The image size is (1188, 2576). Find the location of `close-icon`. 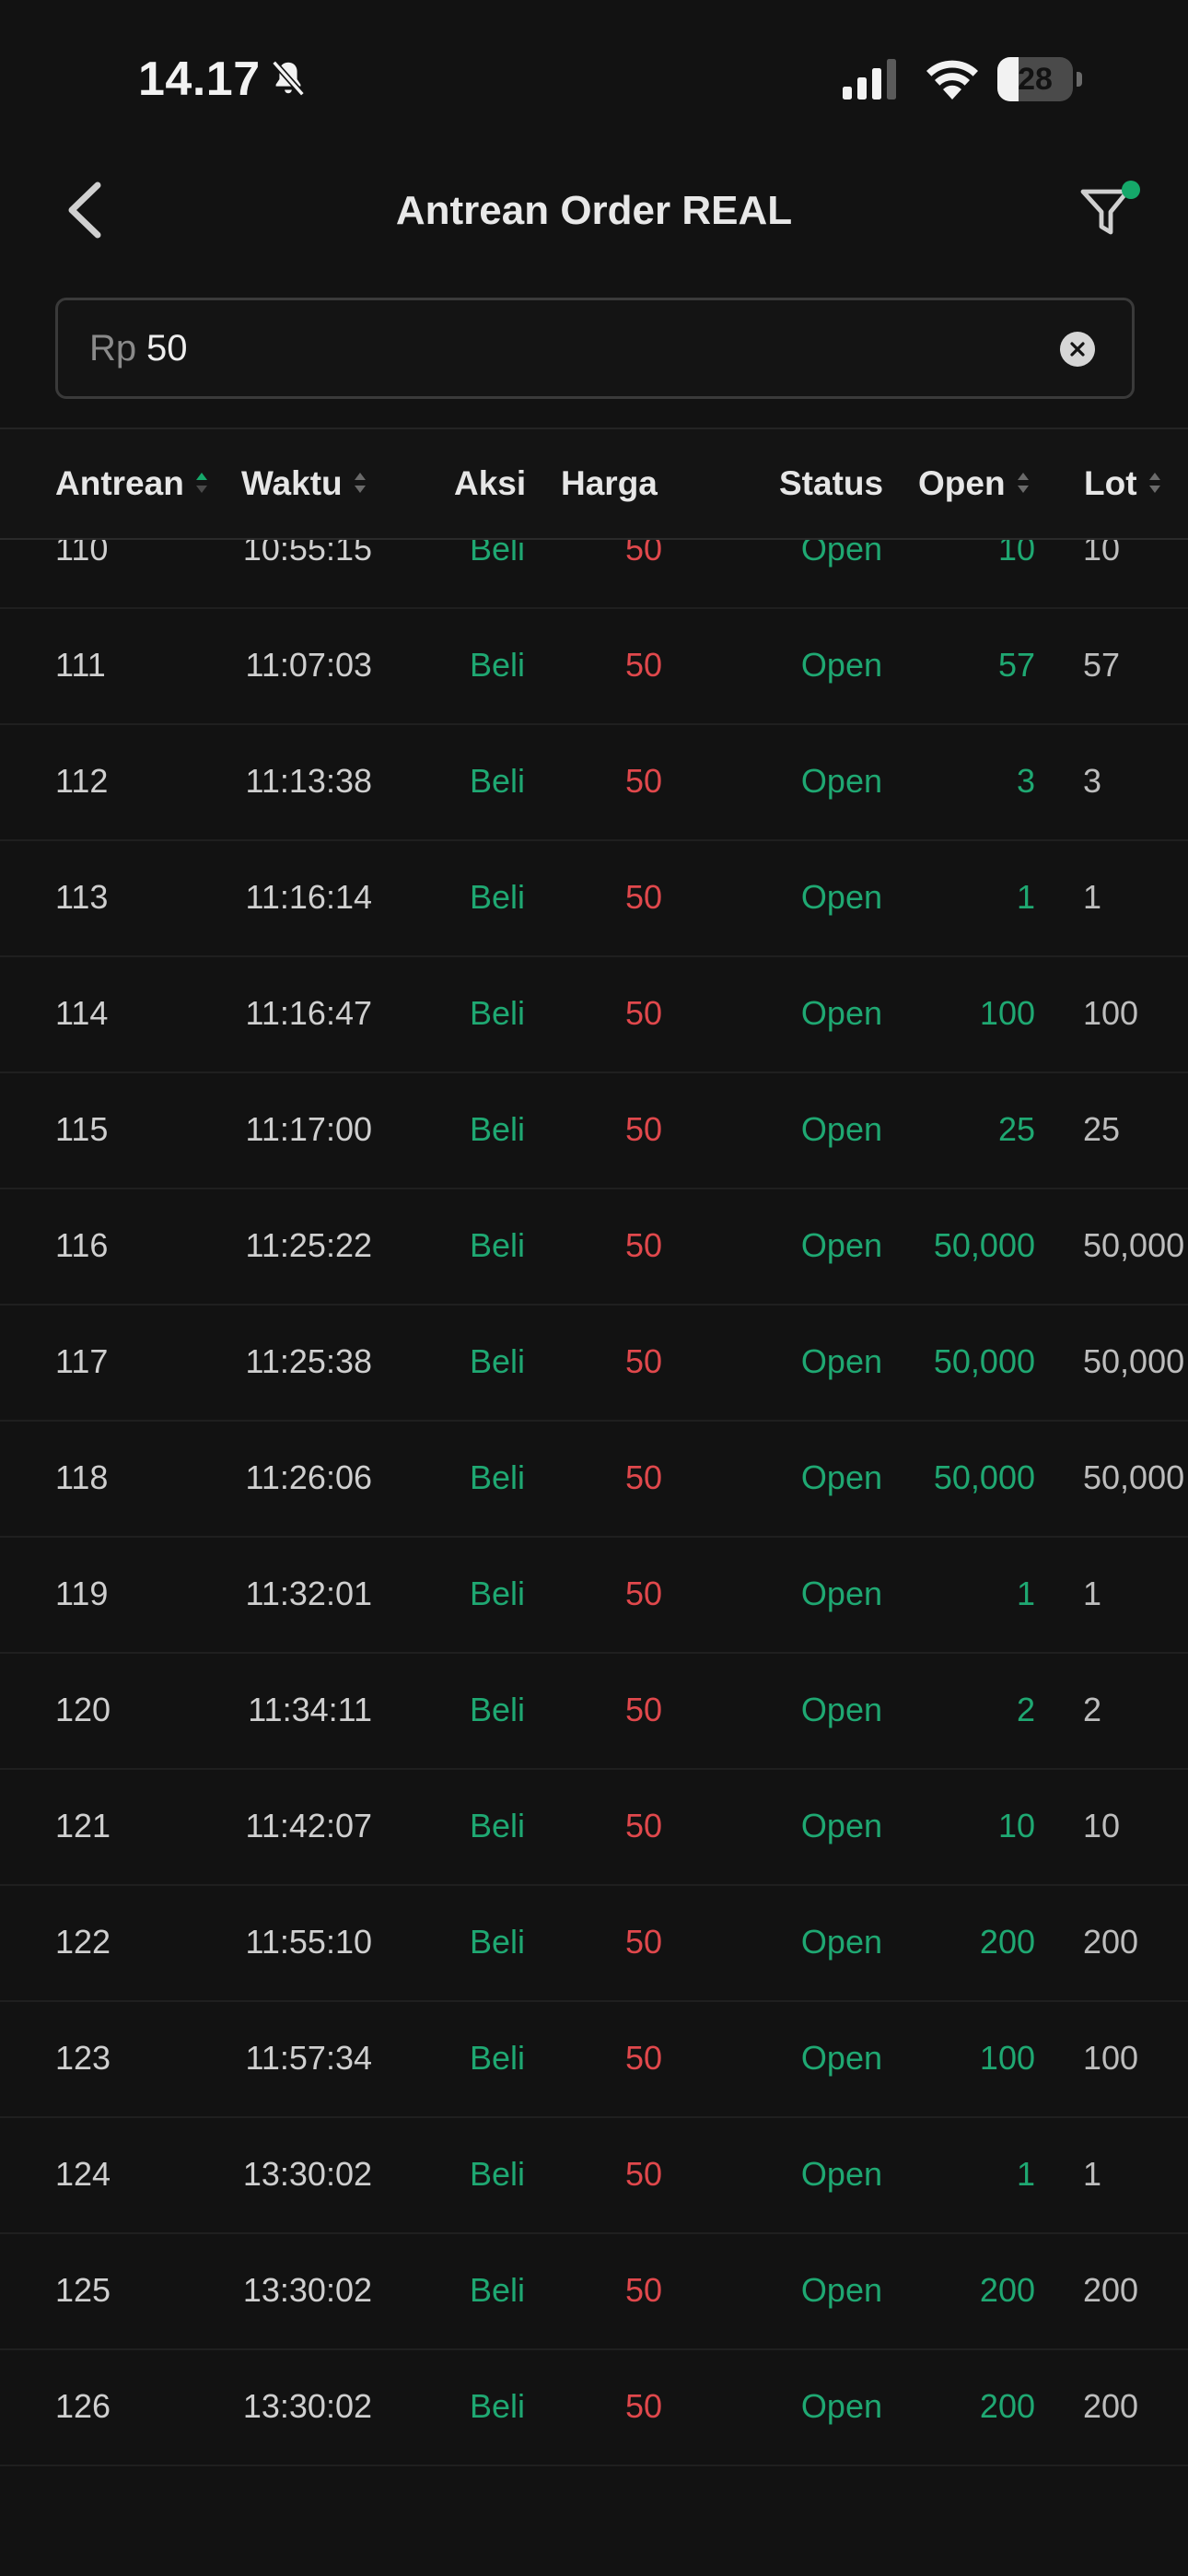

close-icon is located at coordinates (1077, 349).